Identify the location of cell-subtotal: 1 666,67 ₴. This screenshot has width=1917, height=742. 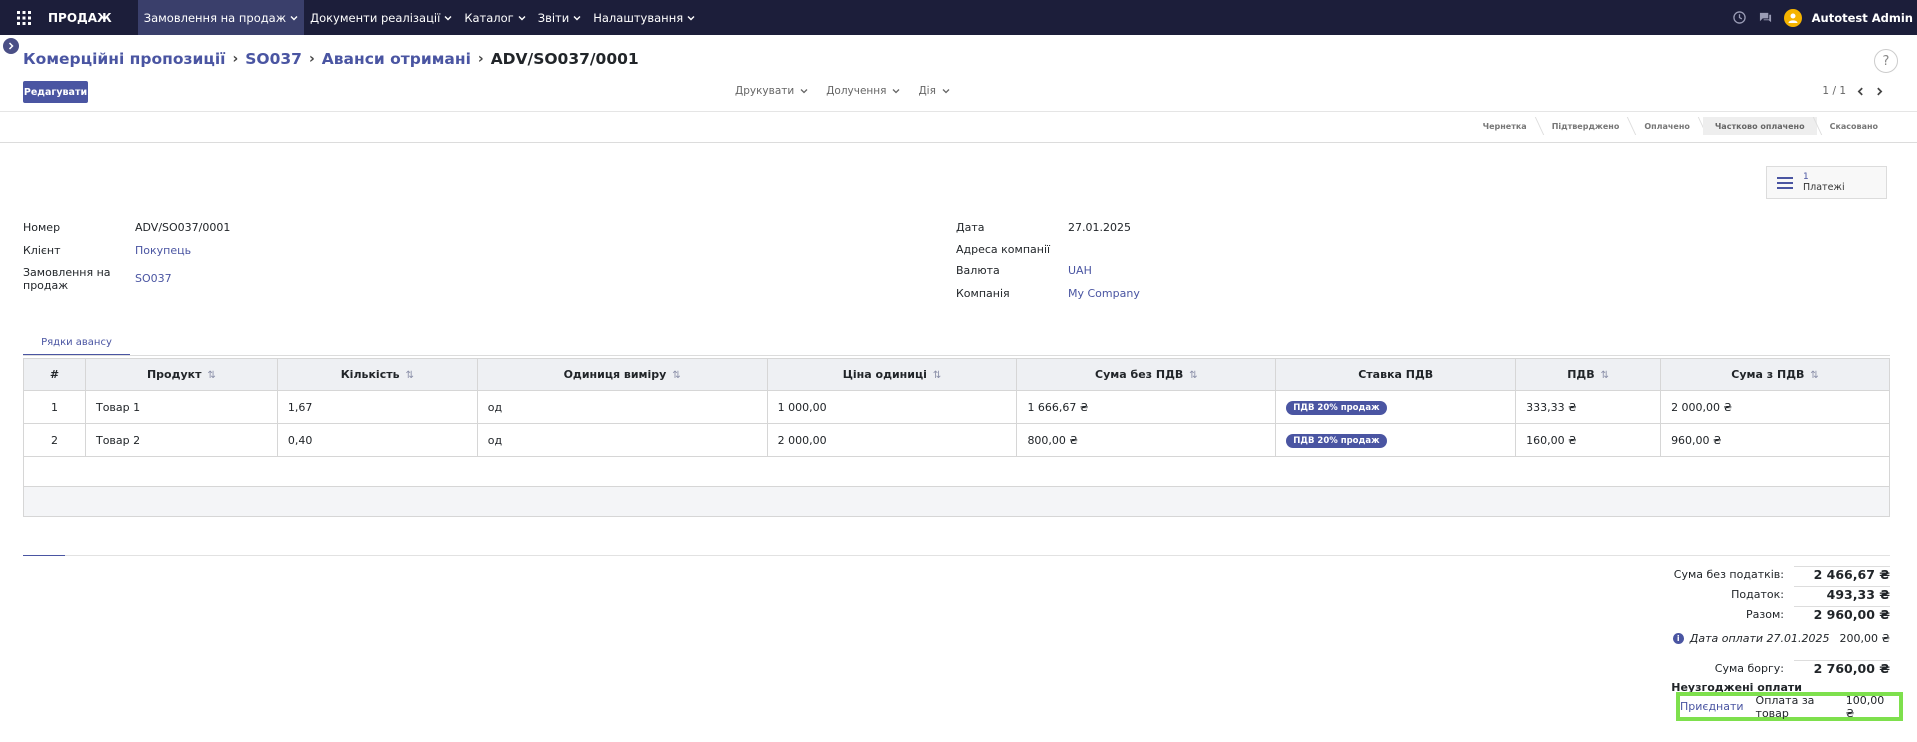
(1146, 407).